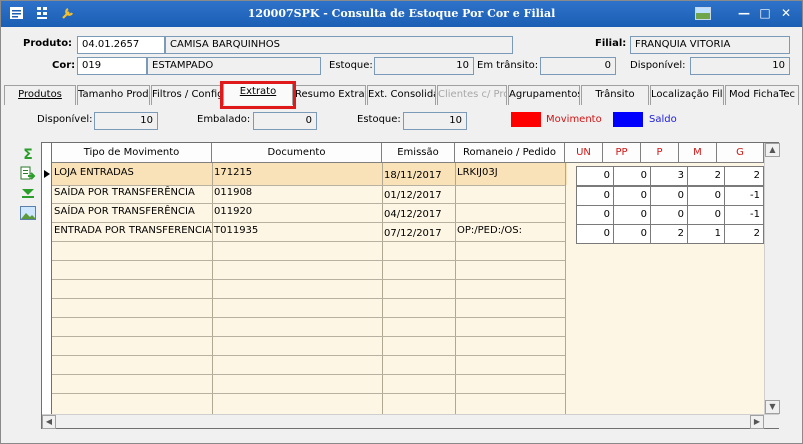 This screenshot has height=444, width=803. What do you see at coordinates (339, 45) in the screenshot?
I see `produto-desc-field: CAMISA BARQUINHOS` at bounding box center [339, 45].